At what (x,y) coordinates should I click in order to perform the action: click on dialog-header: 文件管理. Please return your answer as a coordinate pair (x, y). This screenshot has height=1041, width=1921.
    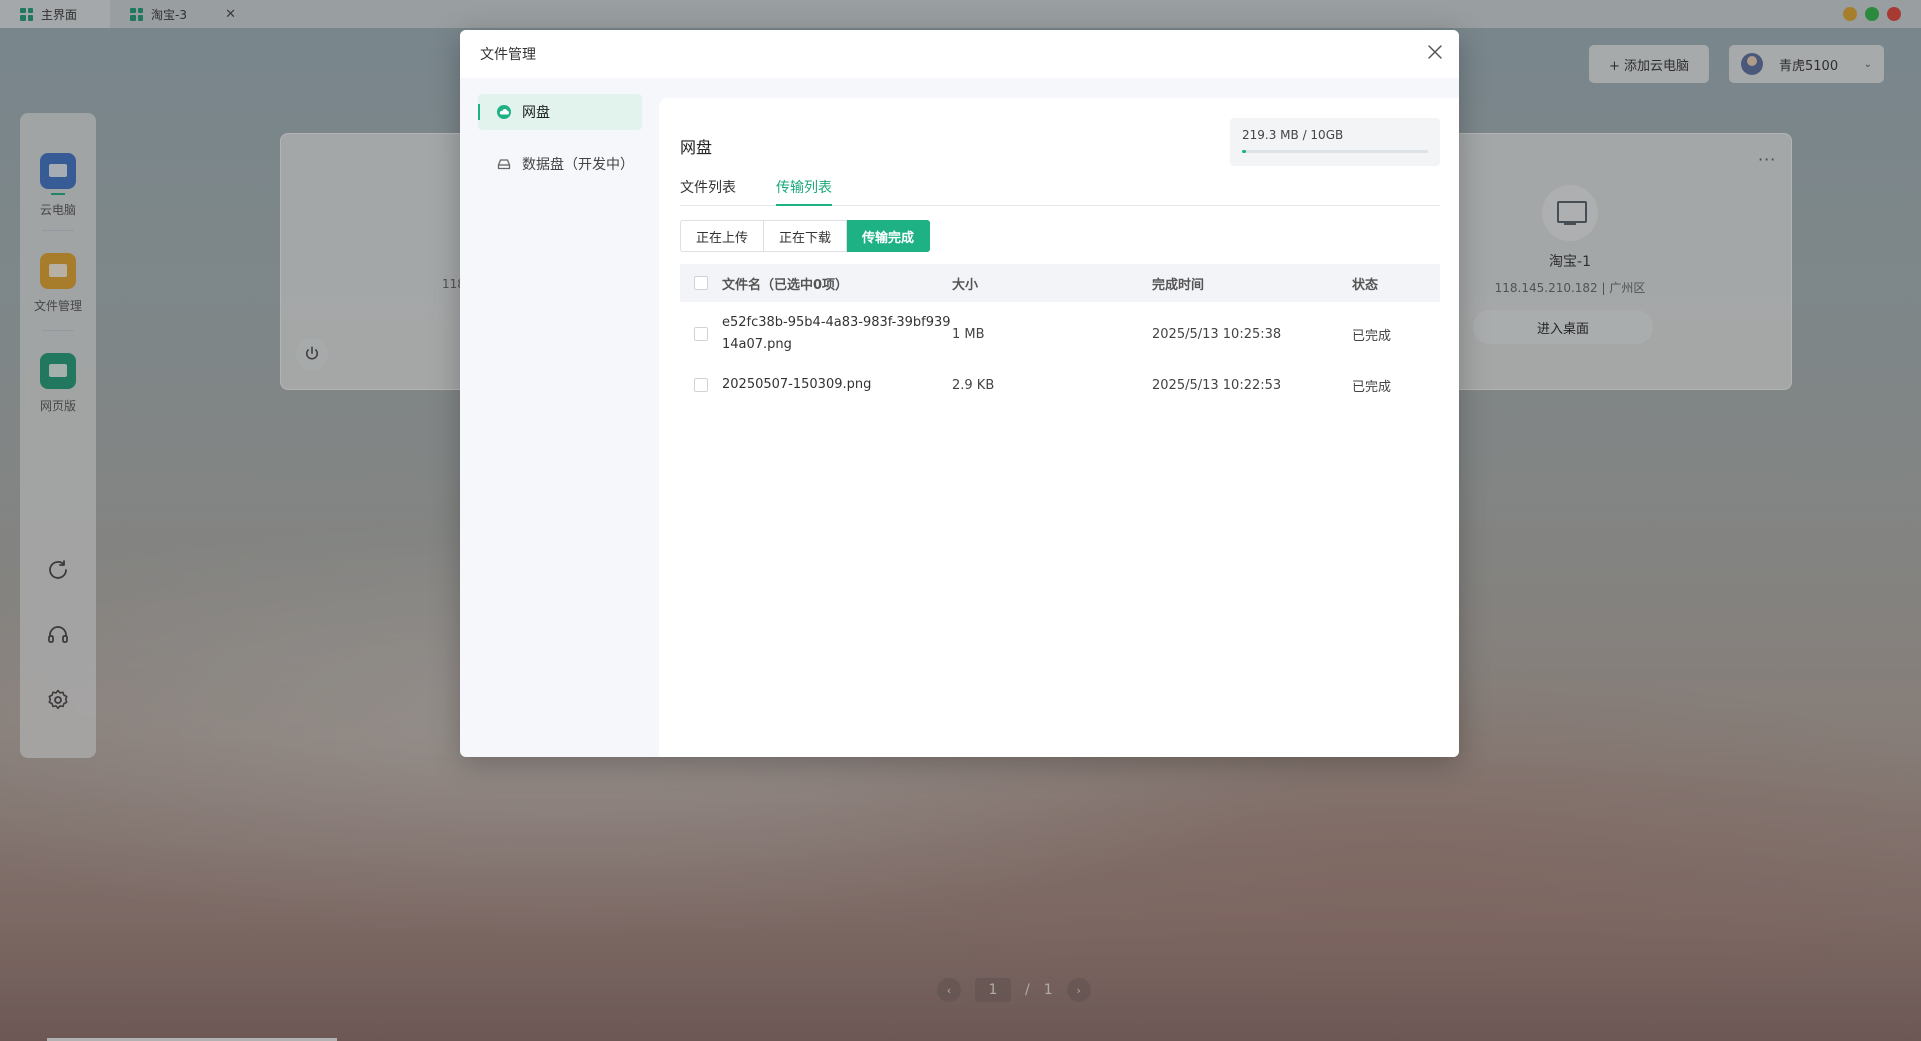
    Looking at the image, I should click on (959, 54).